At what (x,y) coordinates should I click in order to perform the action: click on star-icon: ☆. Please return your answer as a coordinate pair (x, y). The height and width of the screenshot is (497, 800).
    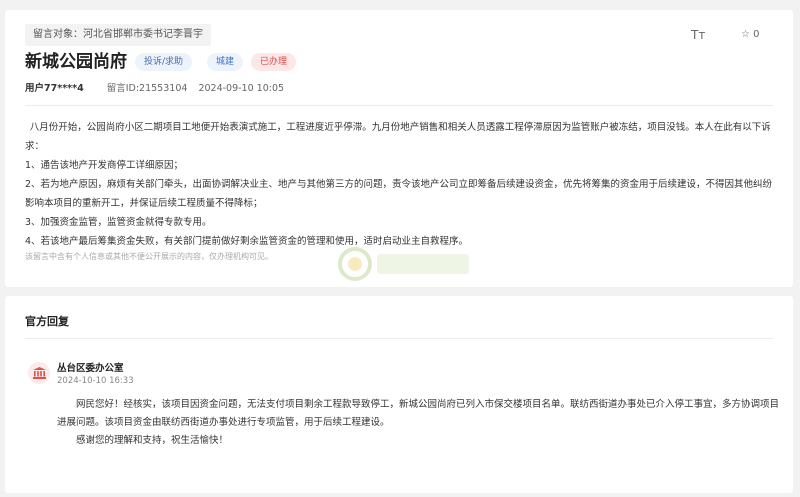
    Looking at the image, I should click on (745, 34).